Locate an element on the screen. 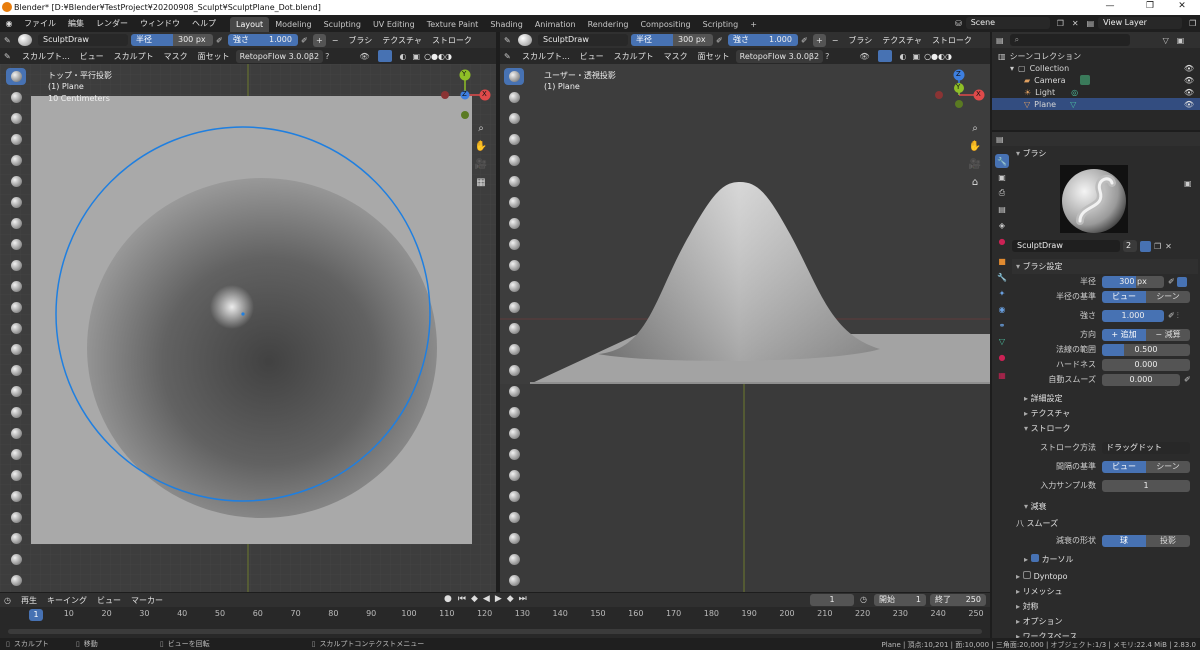 The height and width of the screenshot is (650, 1200). gizmo-toggle-icon is located at coordinates (384, 56).